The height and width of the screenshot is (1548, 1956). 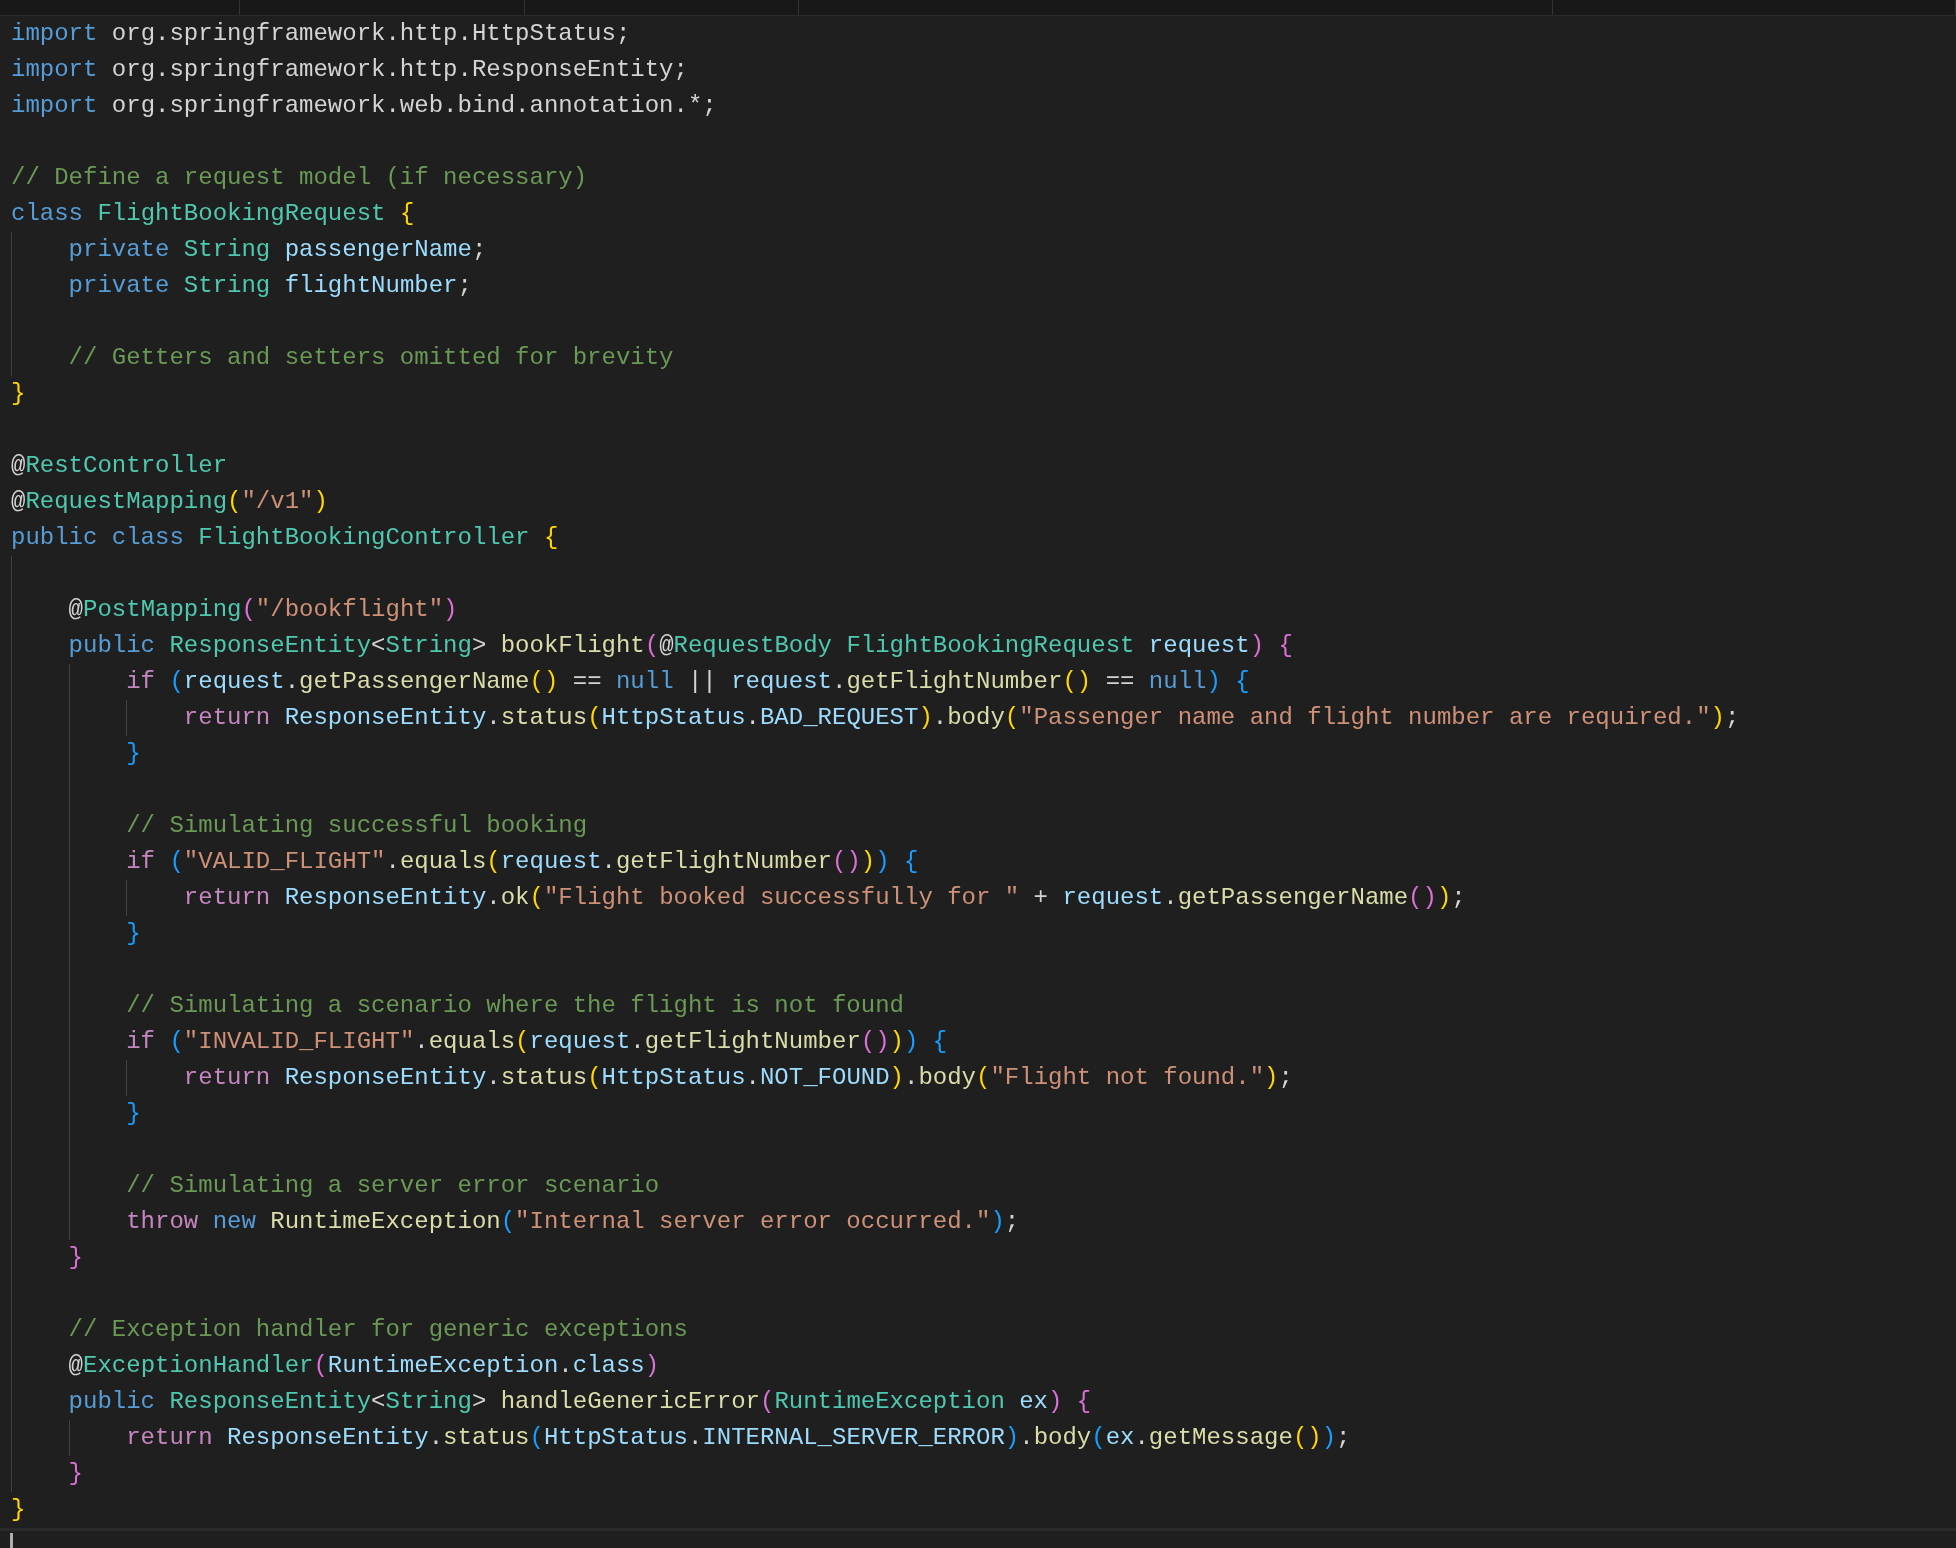 What do you see at coordinates (737, 1078) in the screenshot?
I see `code-line: return ResponseEntity.status(HttpStatus.NOT_FOUND).body("Flight not found.");` at bounding box center [737, 1078].